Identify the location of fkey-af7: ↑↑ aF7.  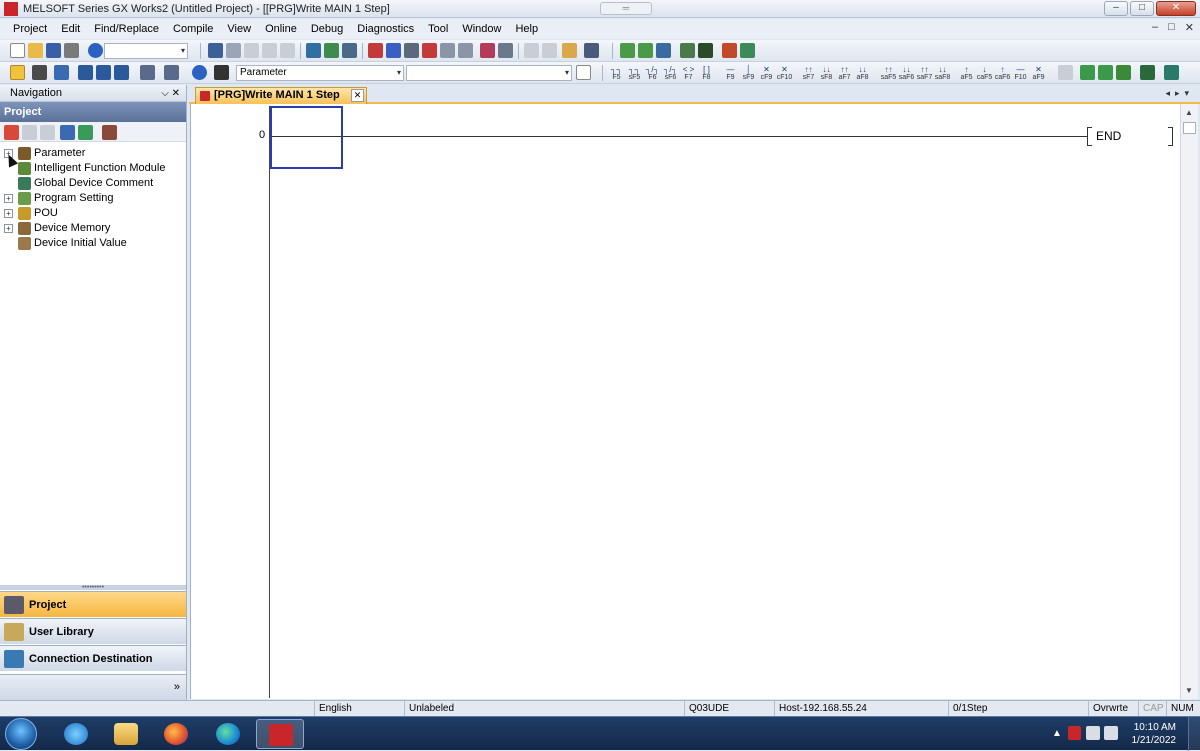
(844, 74).